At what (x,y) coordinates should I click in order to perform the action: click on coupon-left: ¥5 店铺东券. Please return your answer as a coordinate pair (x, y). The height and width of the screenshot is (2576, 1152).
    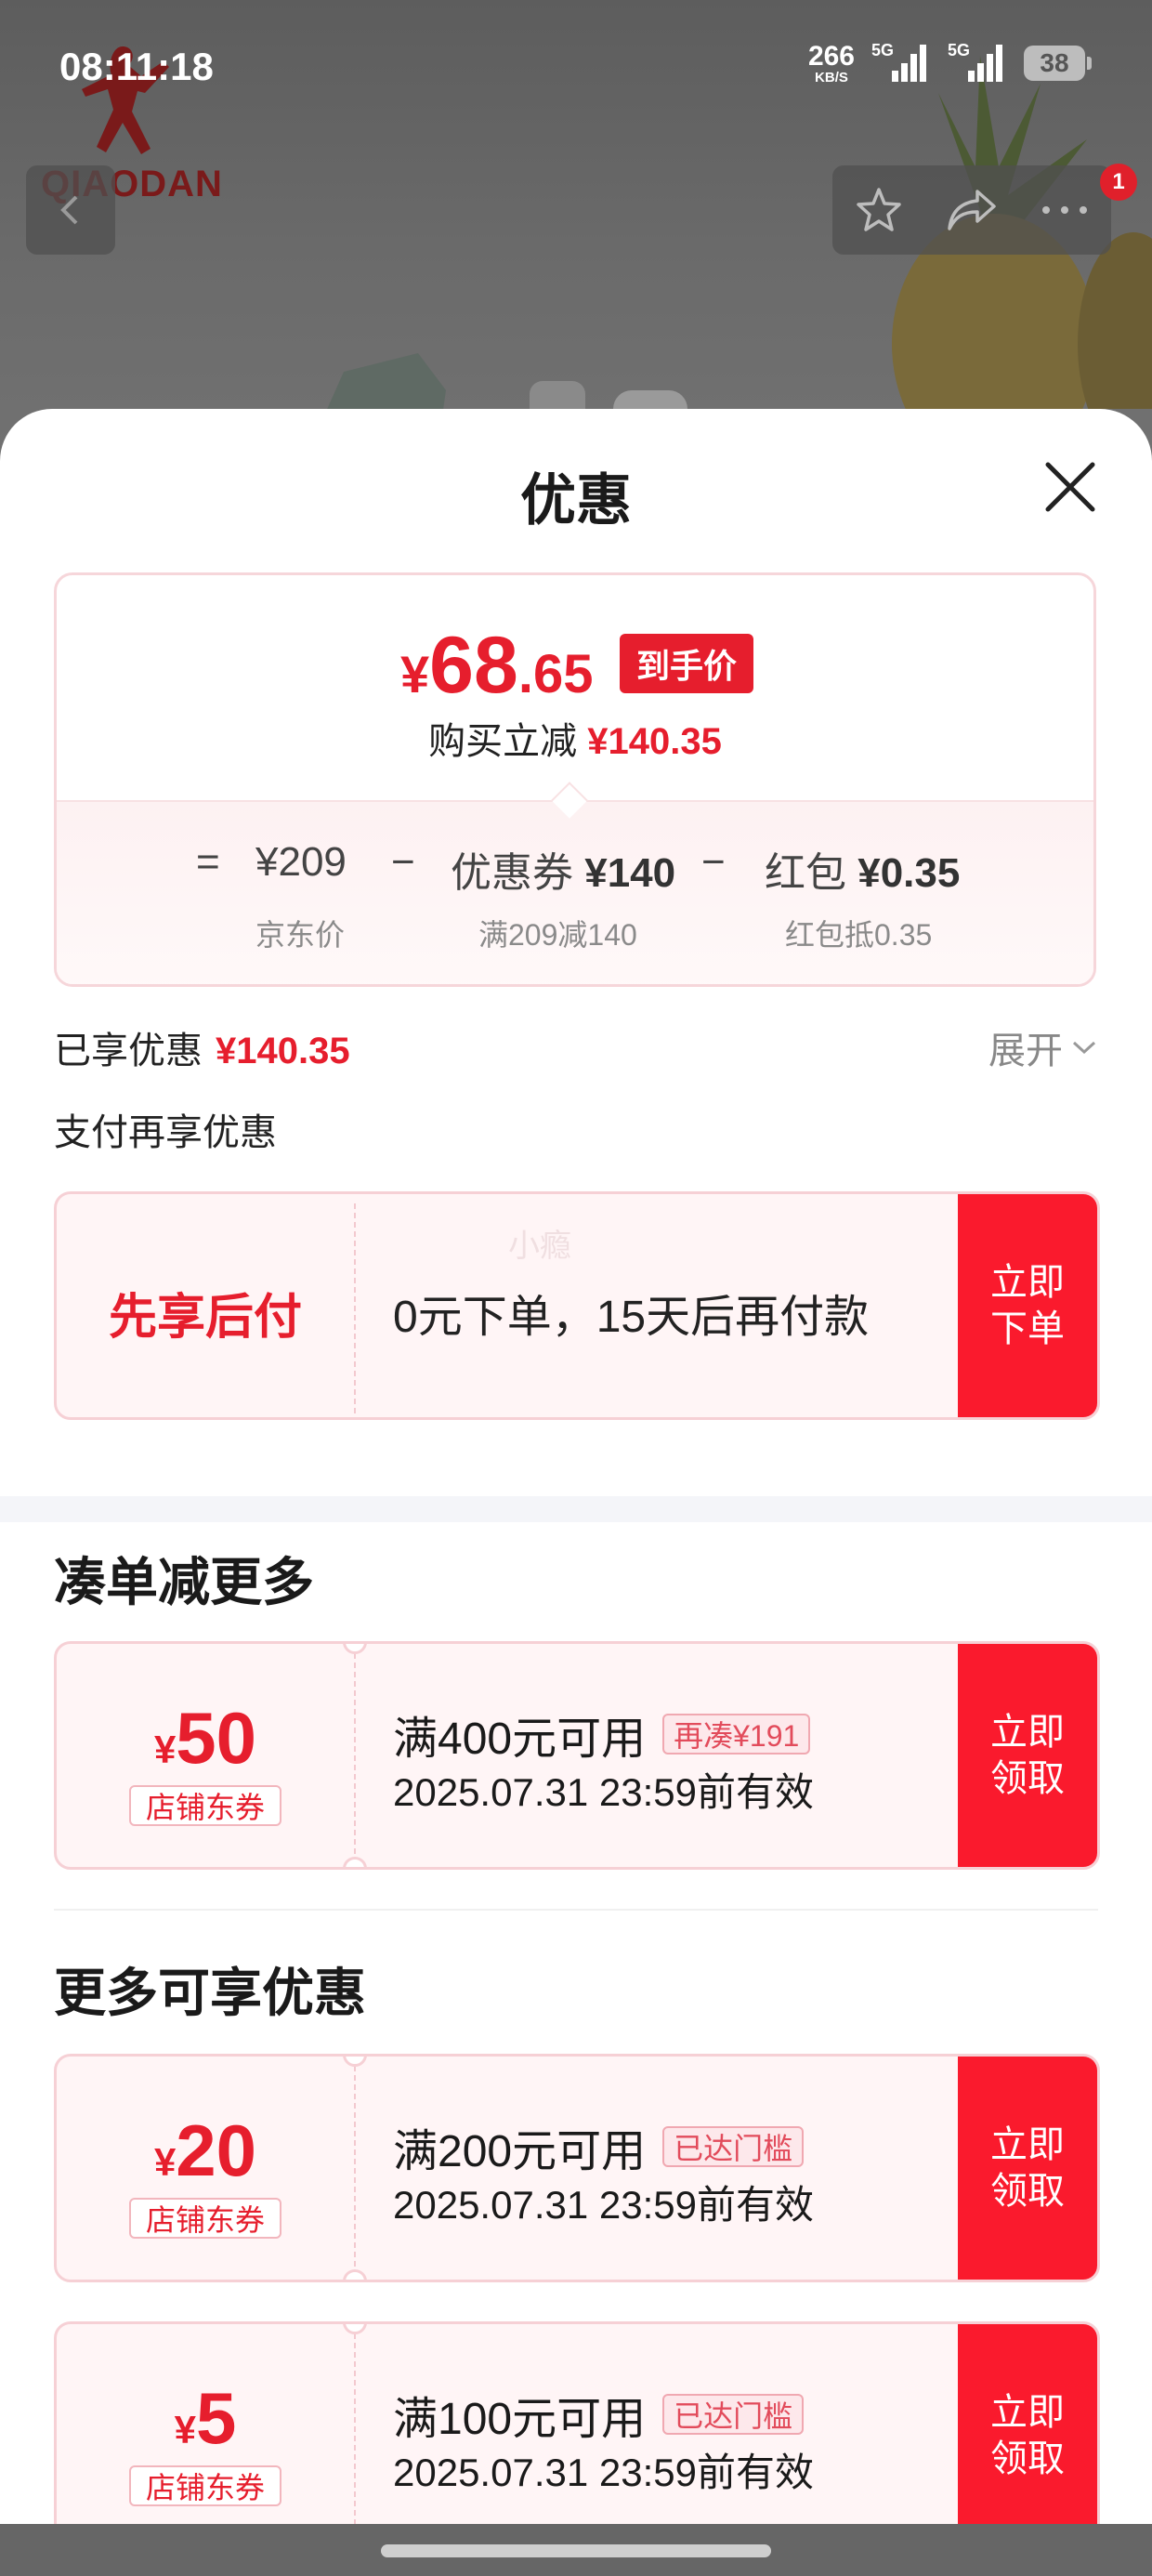
    Looking at the image, I should click on (205, 2426).